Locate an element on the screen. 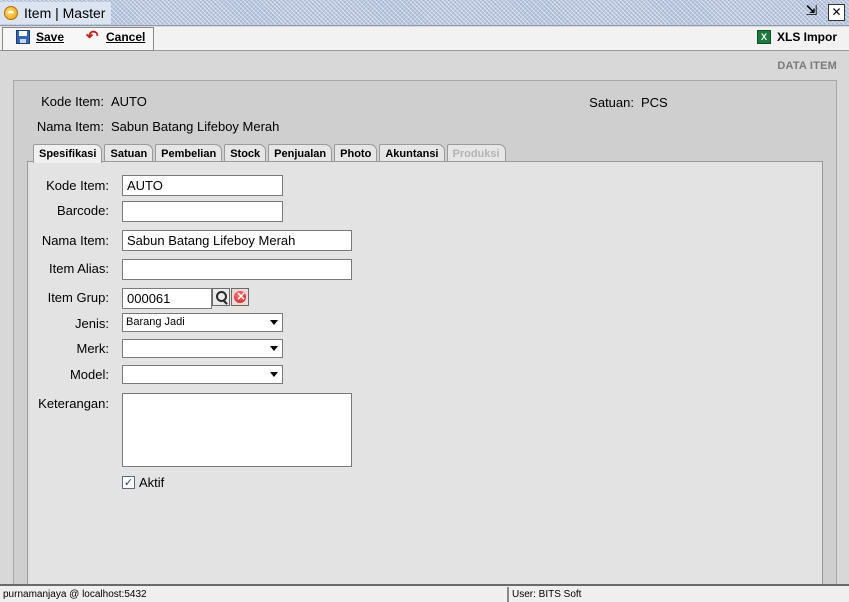  status-connection: purnamanjaya @ localhost:5432 is located at coordinates (254, 594).